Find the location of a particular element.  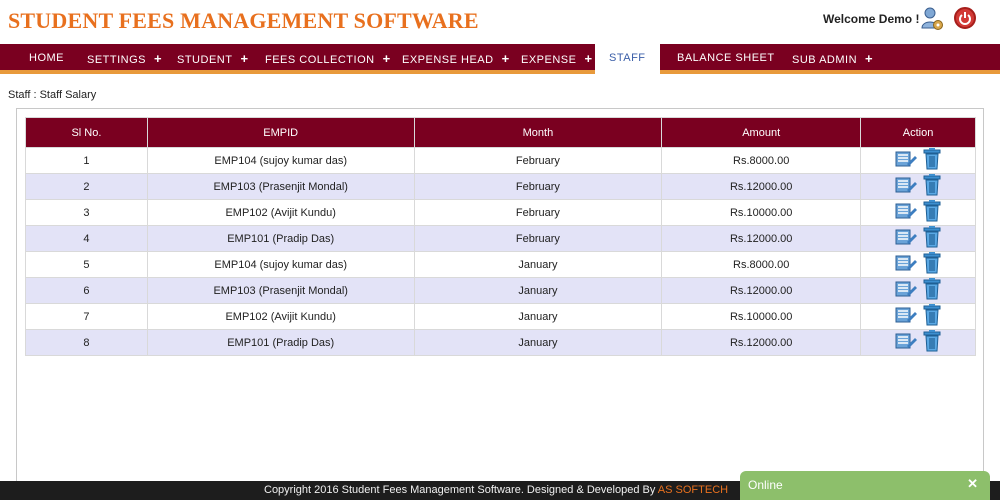

nav-home-label: HOME is located at coordinates (46, 58).